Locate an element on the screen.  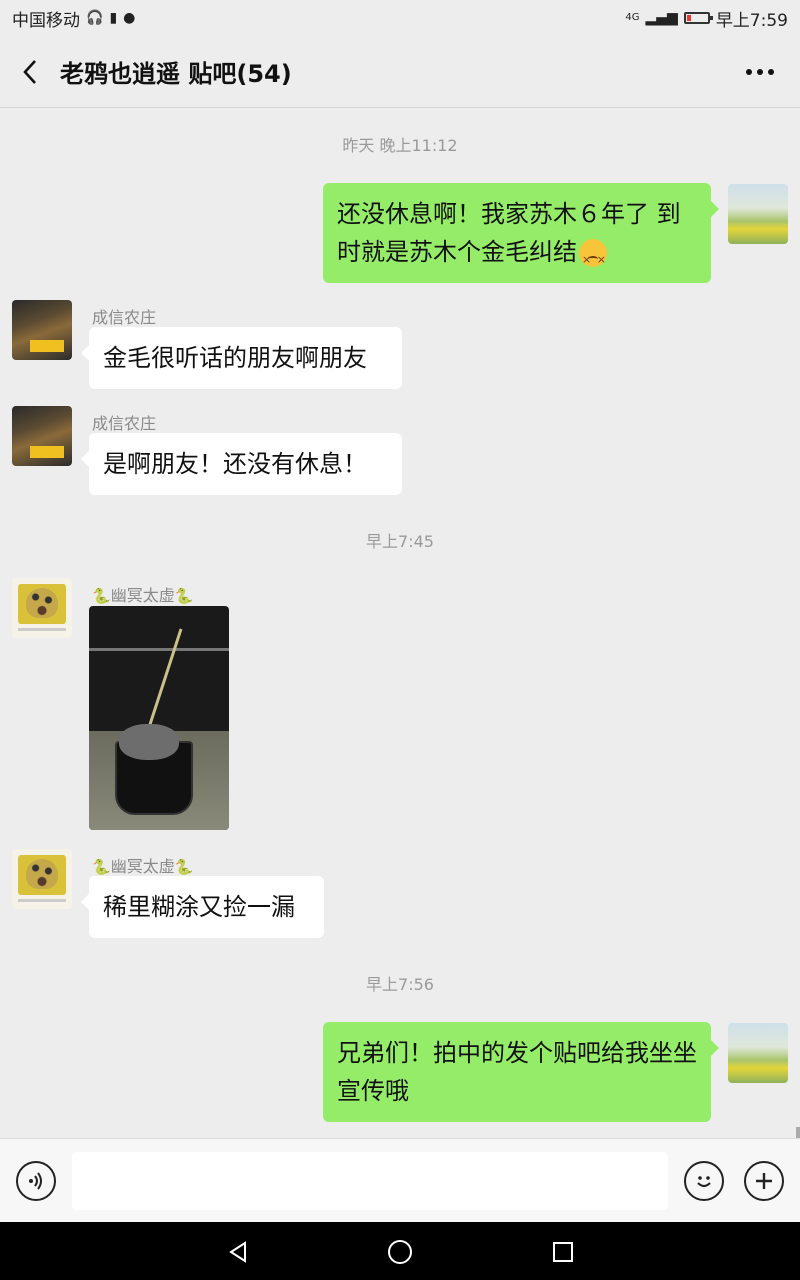
message-text: 还没休息啊！我家苏木６年了 到时就是苏木个金毛纠结 is located at coordinates (509, 233).